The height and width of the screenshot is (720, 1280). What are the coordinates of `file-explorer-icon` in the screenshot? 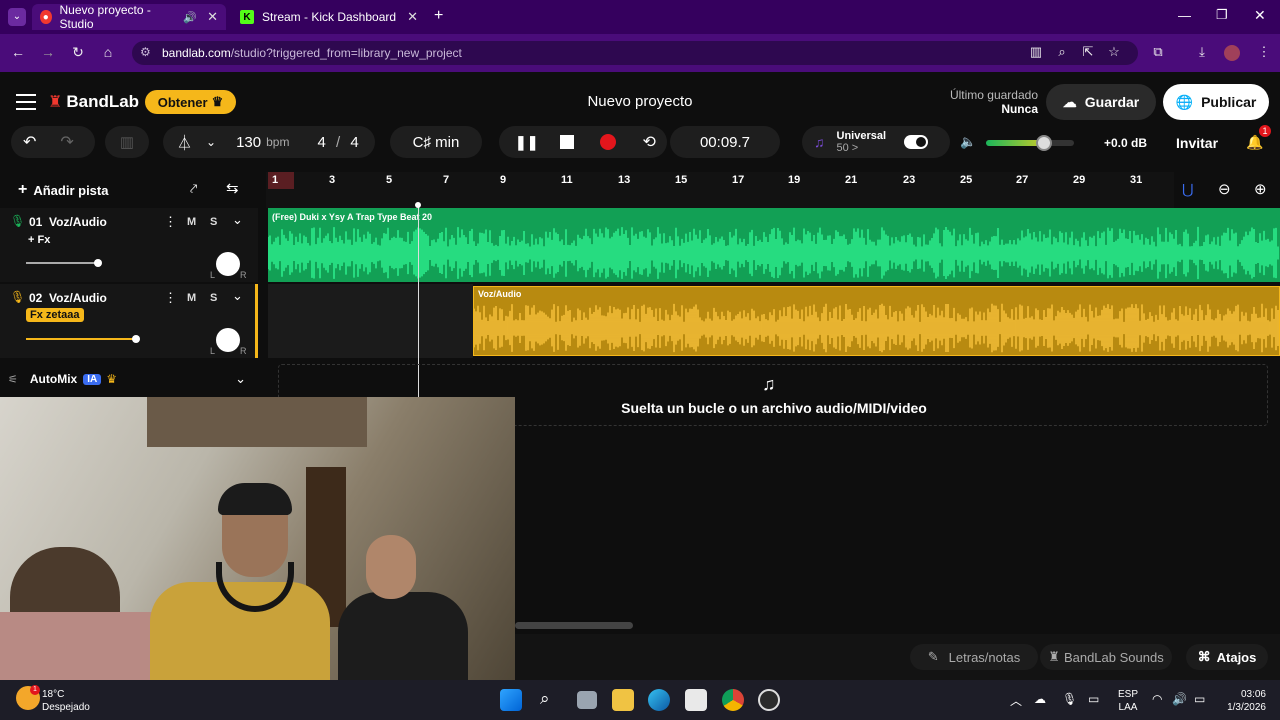 It's located at (623, 700).